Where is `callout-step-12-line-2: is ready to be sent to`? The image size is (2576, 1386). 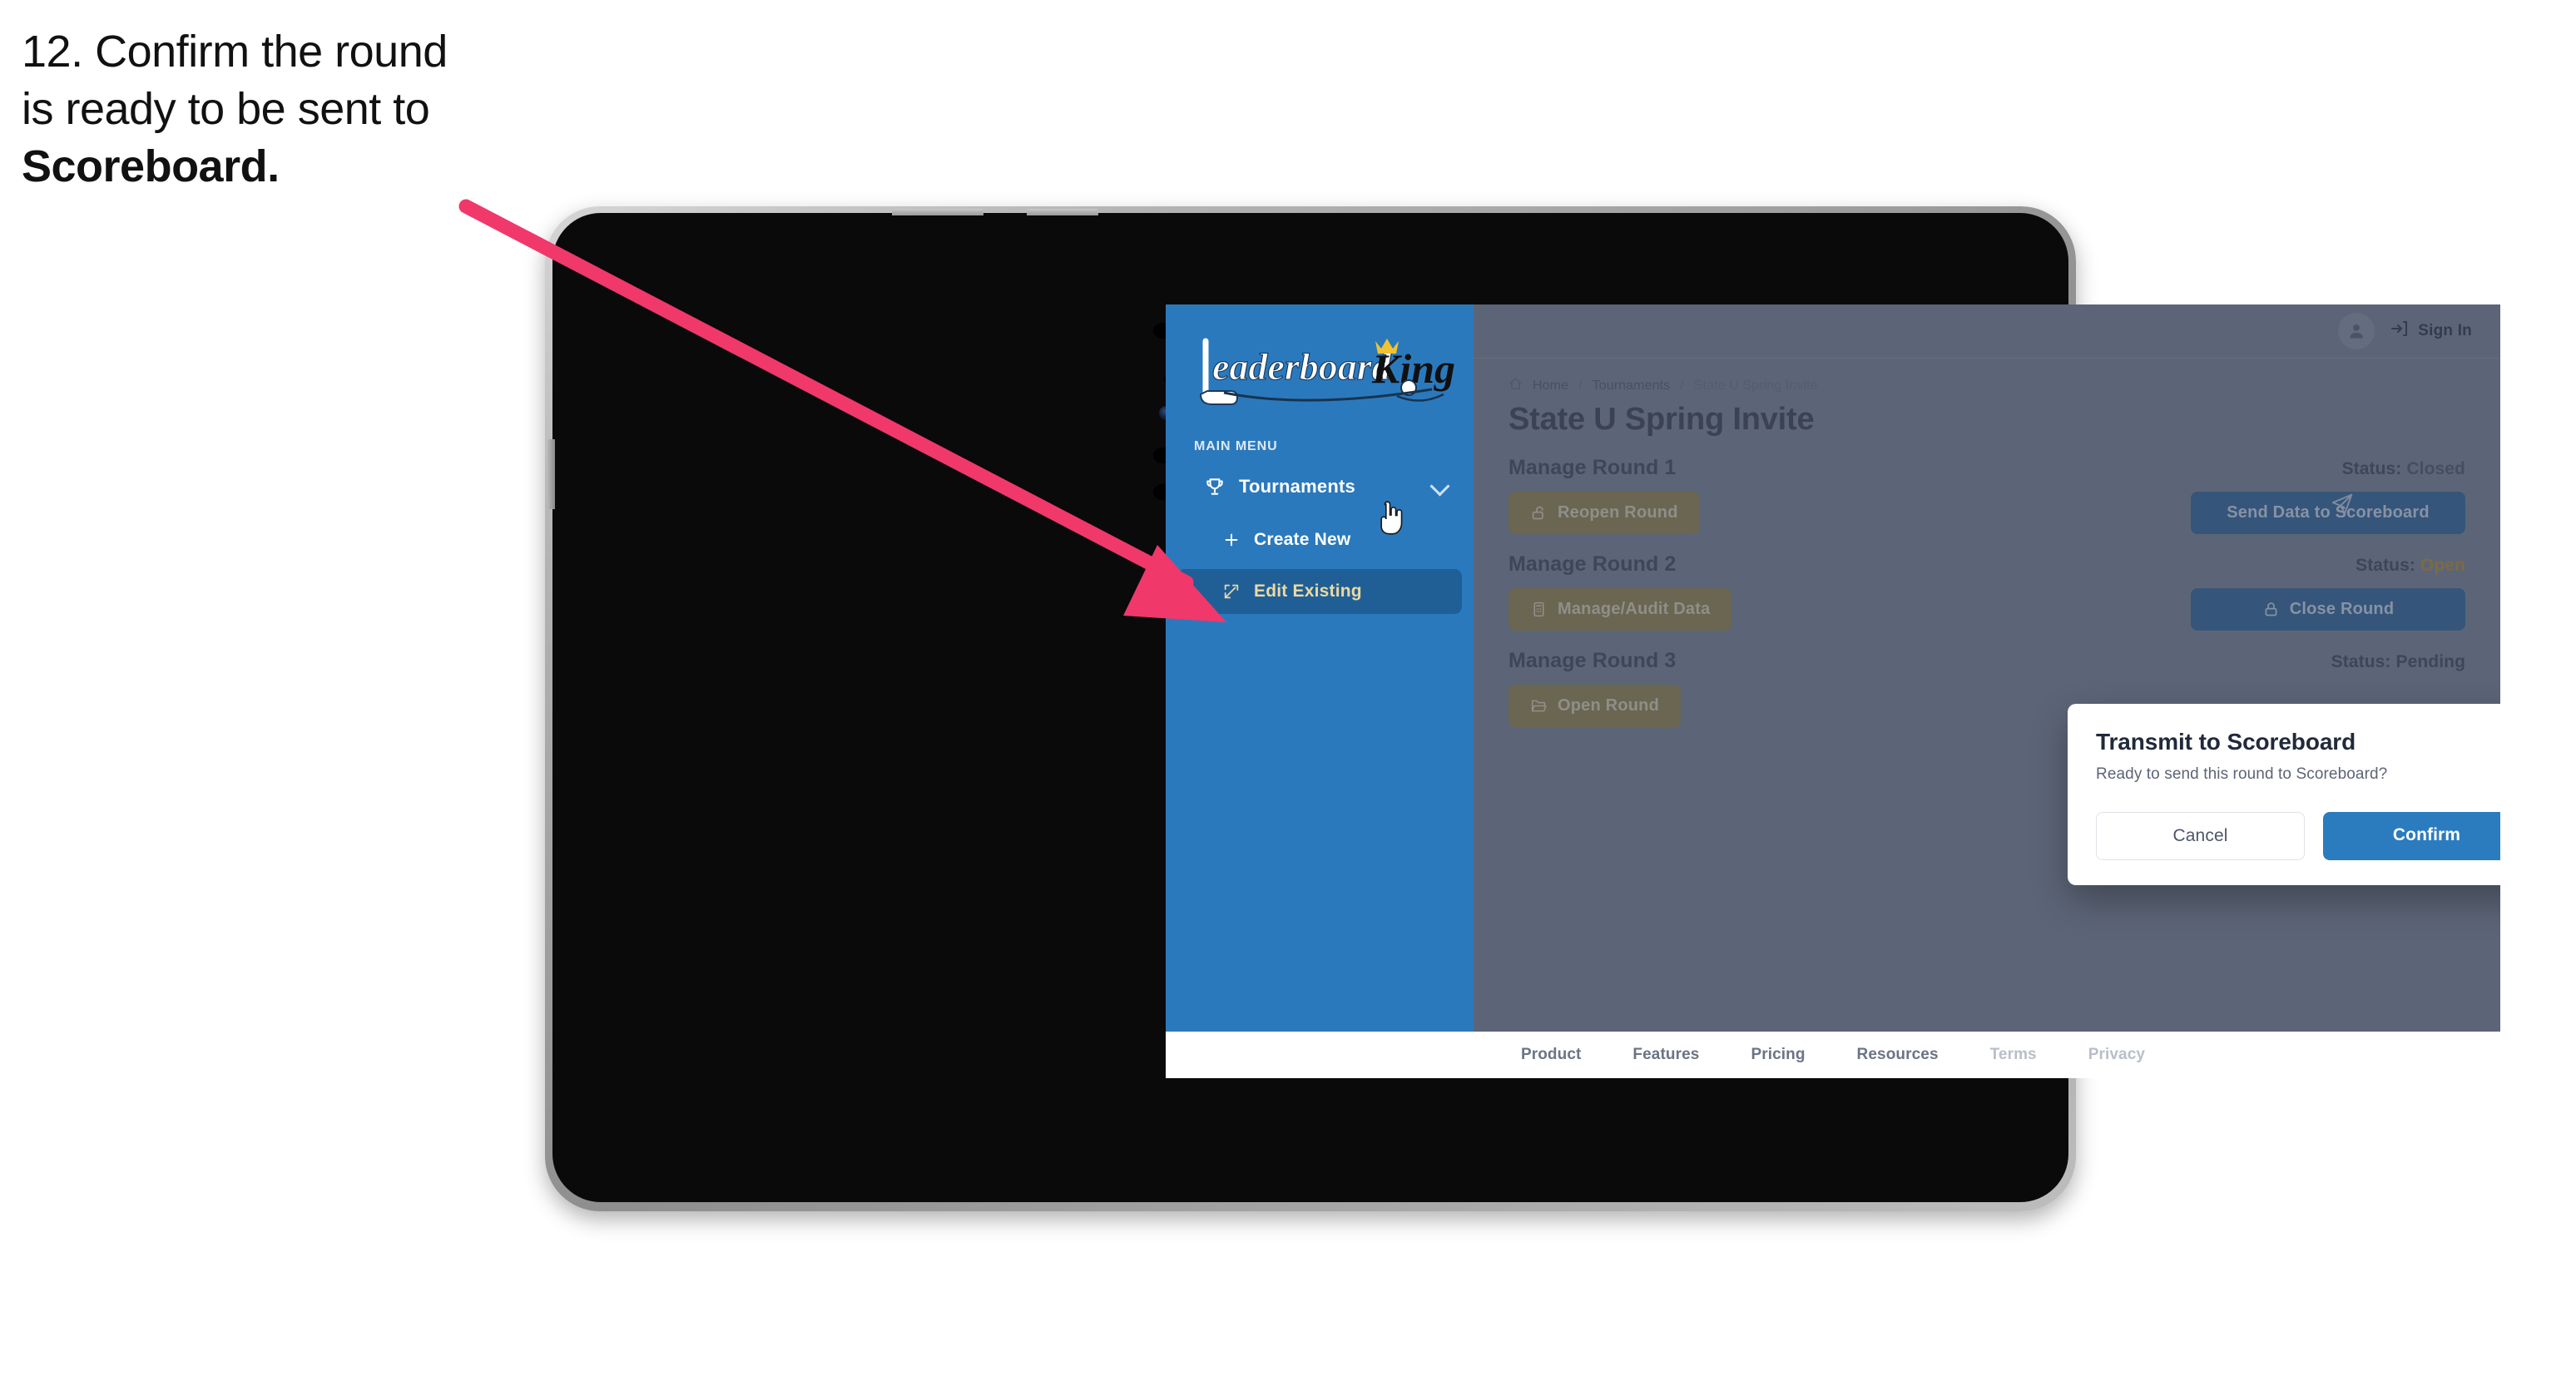
callout-step-12-line-2: is ready to be sent to is located at coordinates (226, 110).